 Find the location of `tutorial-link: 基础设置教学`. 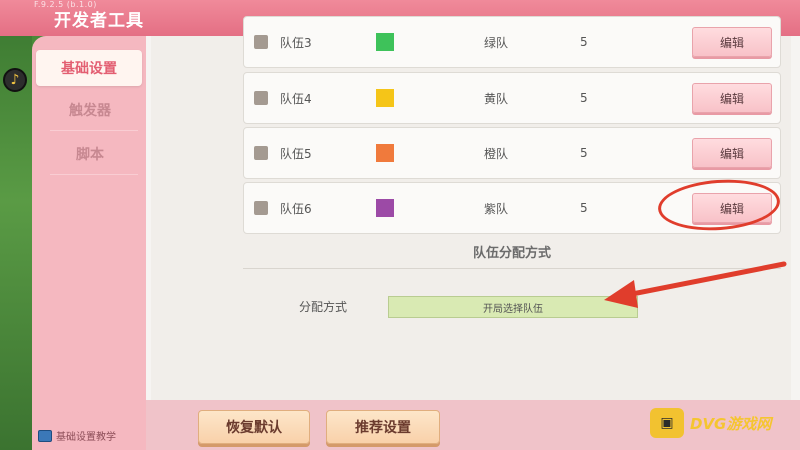

tutorial-link: 基础设置教学 is located at coordinates (77, 435).